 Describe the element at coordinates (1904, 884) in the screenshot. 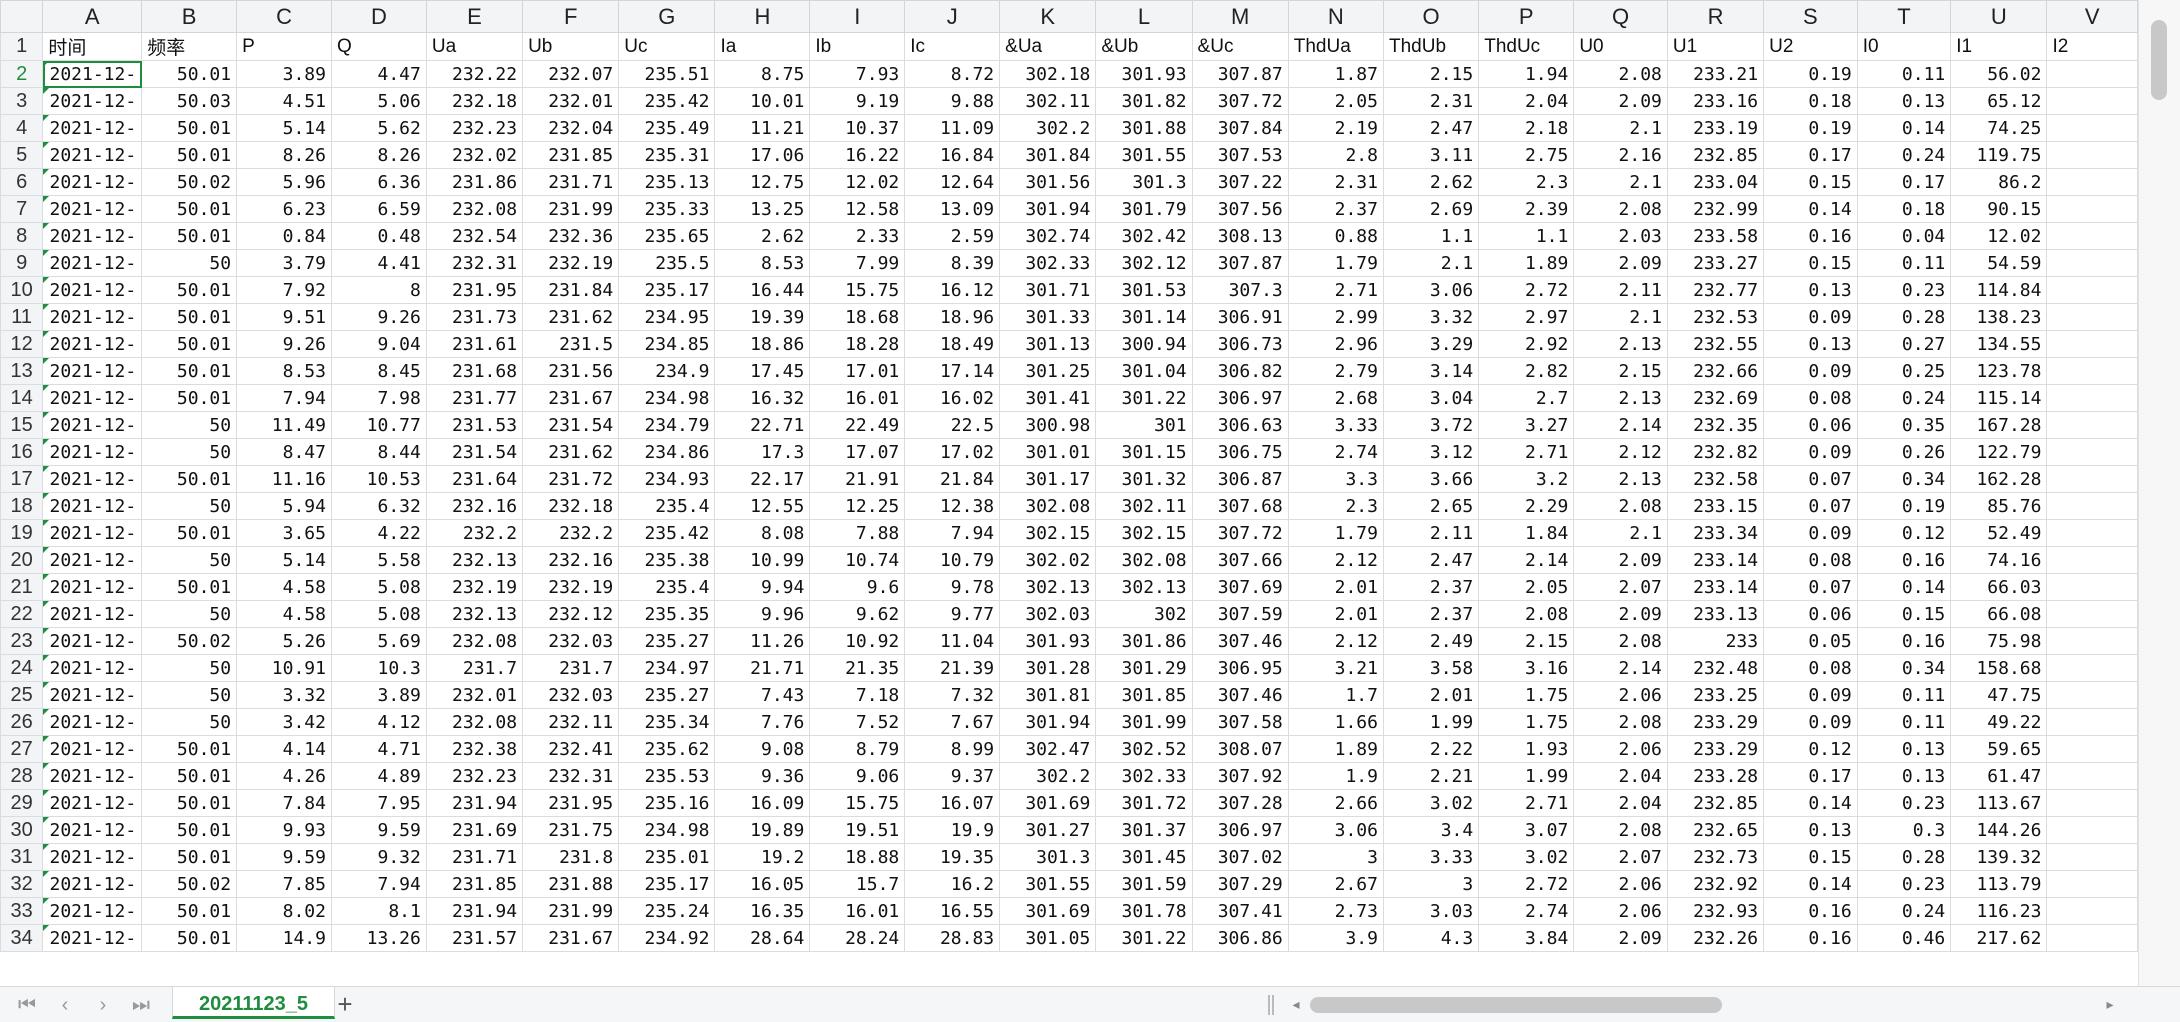

I see `cell-T32: 0.23` at that location.